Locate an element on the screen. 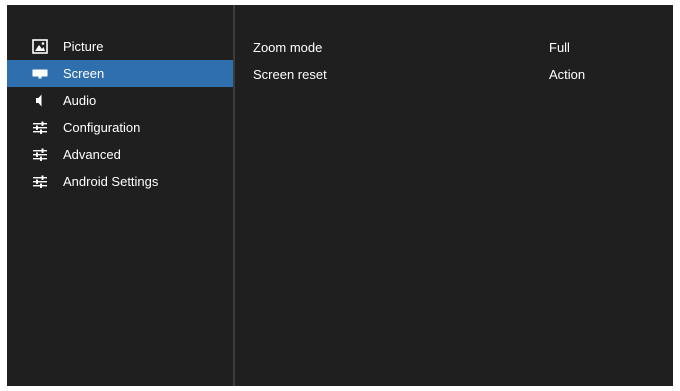 Image resolution: width=680 pixels, height=391 pixels. panel-divider is located at coordinates (234, 195).